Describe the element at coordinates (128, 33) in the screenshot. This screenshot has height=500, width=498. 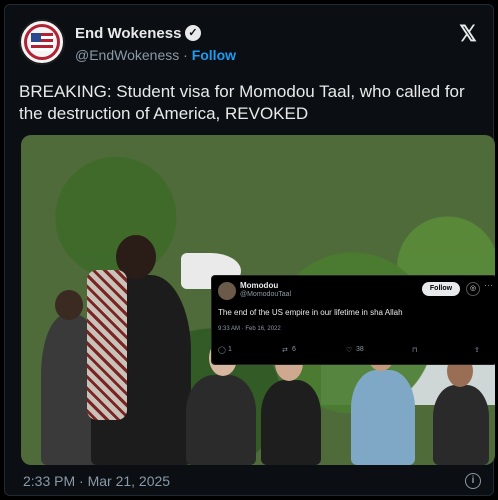
I see `account-name: End Wokeness` at that location.